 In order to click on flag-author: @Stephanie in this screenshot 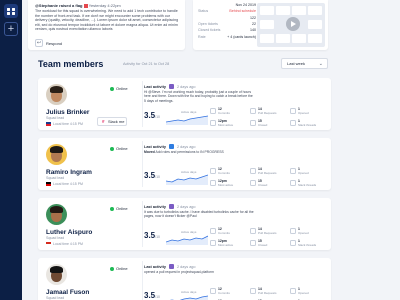, I will do `click(46, 5)`.